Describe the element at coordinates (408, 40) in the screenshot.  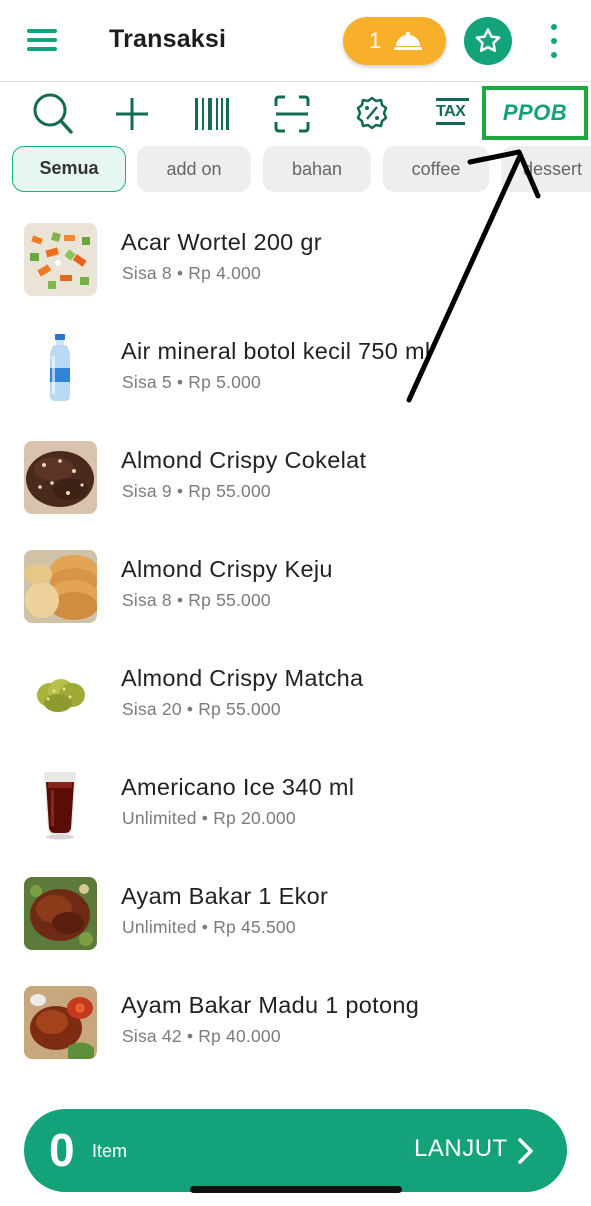
I see `food-cloche-icon` at that location.